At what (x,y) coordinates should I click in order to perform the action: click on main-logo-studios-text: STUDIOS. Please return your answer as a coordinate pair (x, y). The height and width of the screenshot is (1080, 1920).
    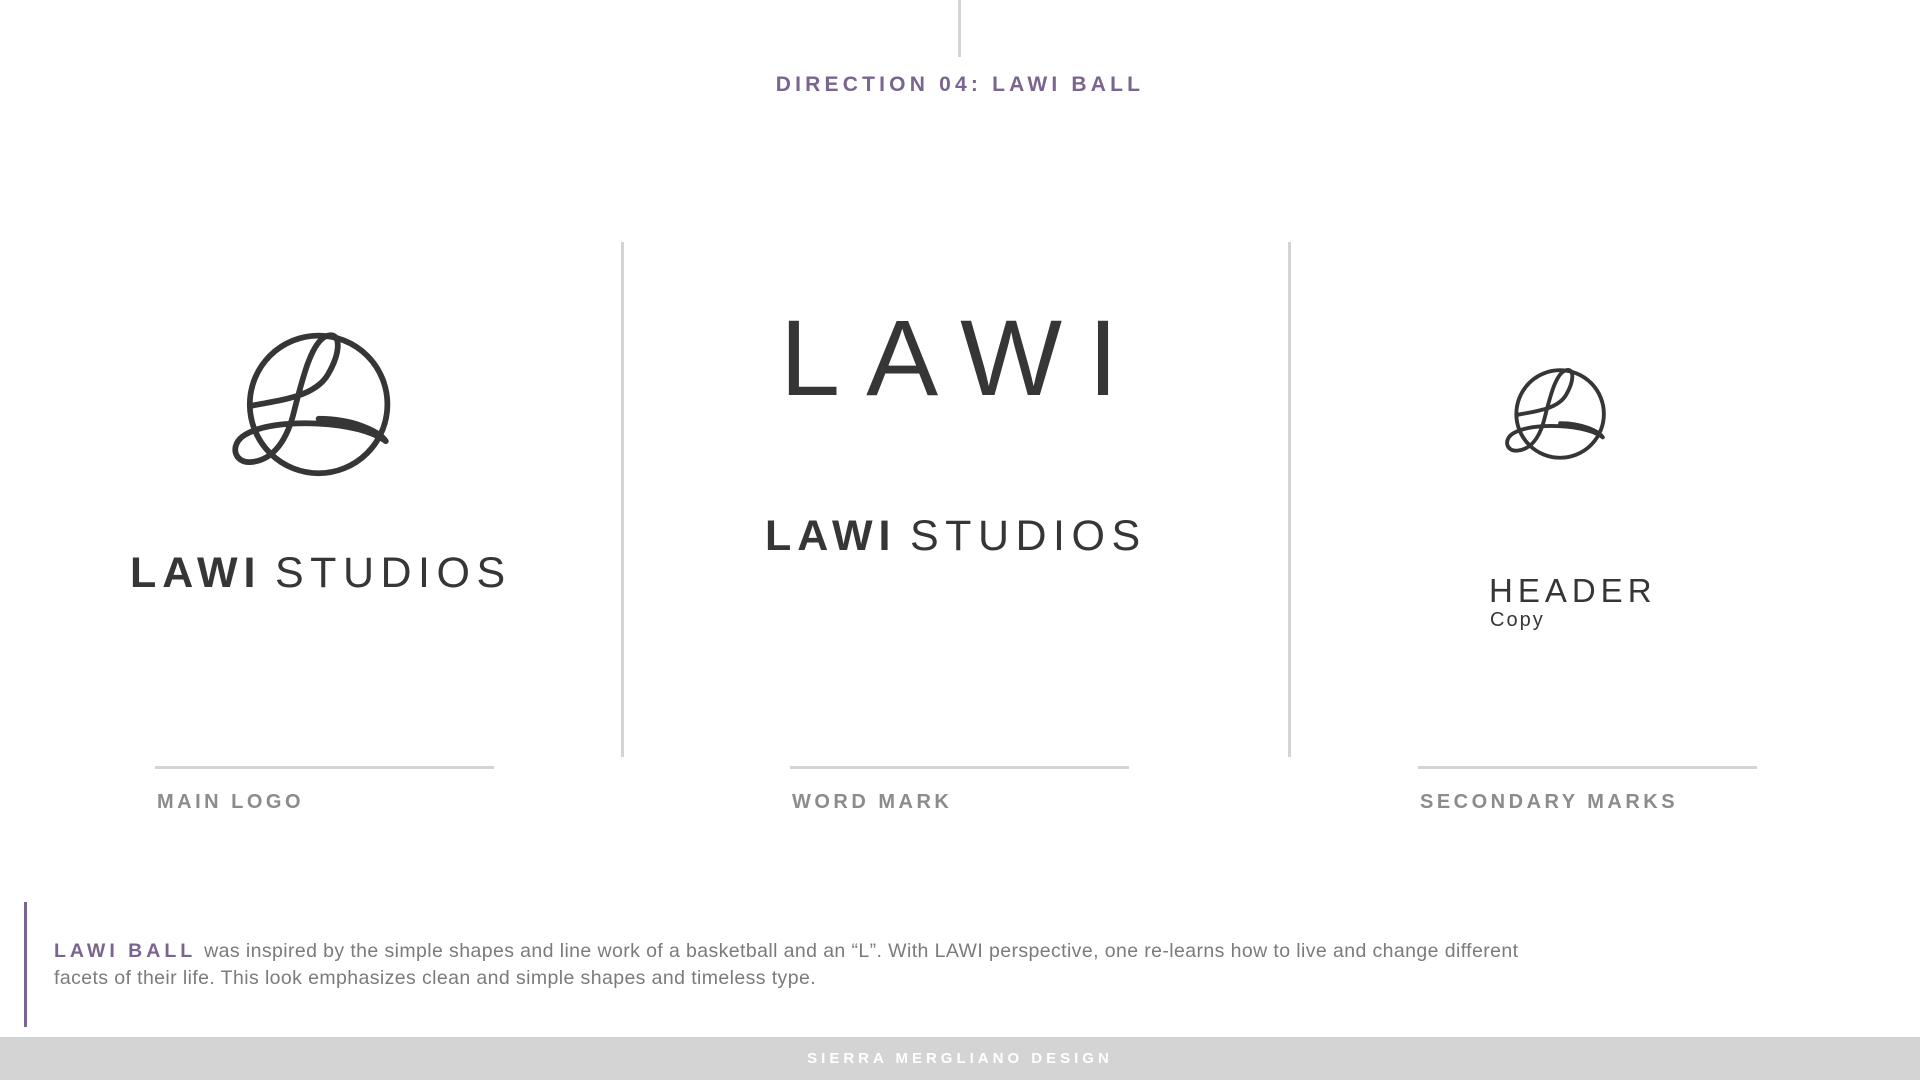
    Looking at the image, I should click on (393, 573).